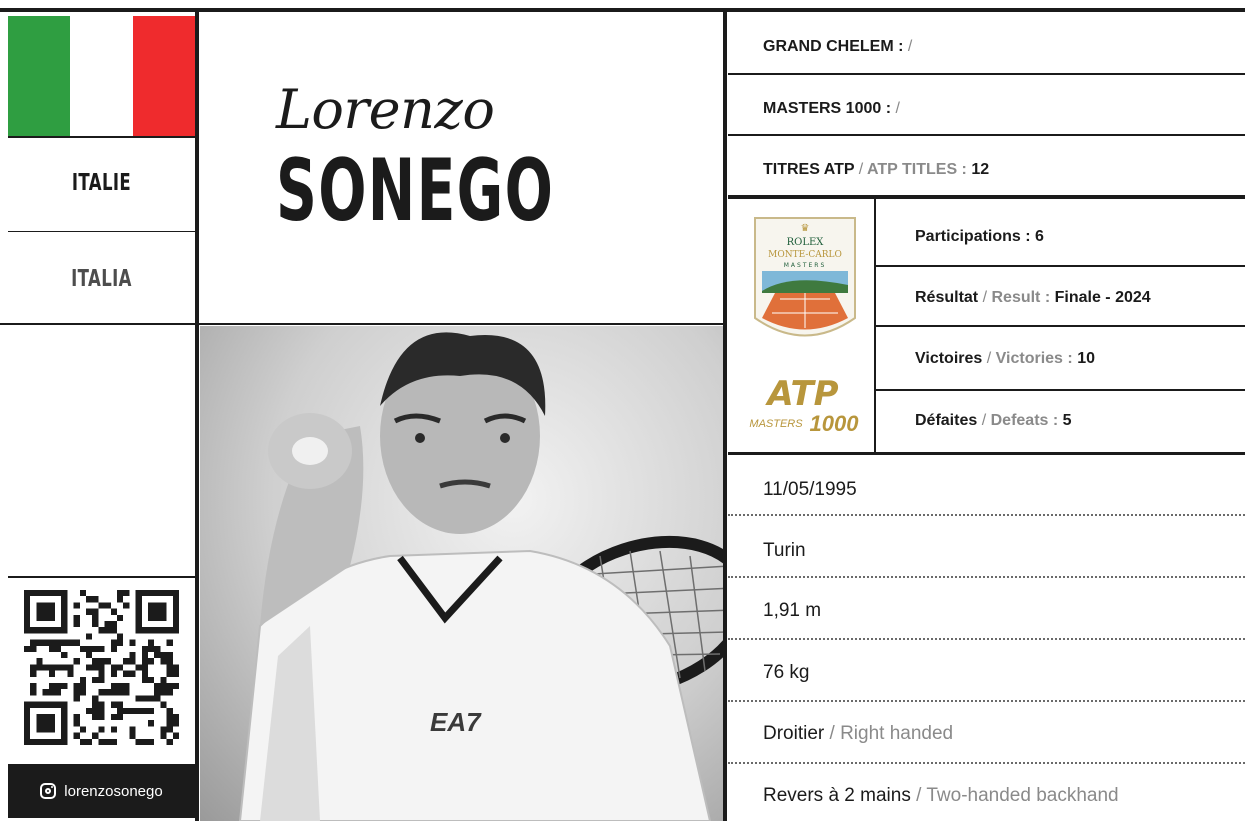  What do you see at coordinates (897, 108) in the screenshot?
I see `masters-value: /` at bounding box center [897, 108].